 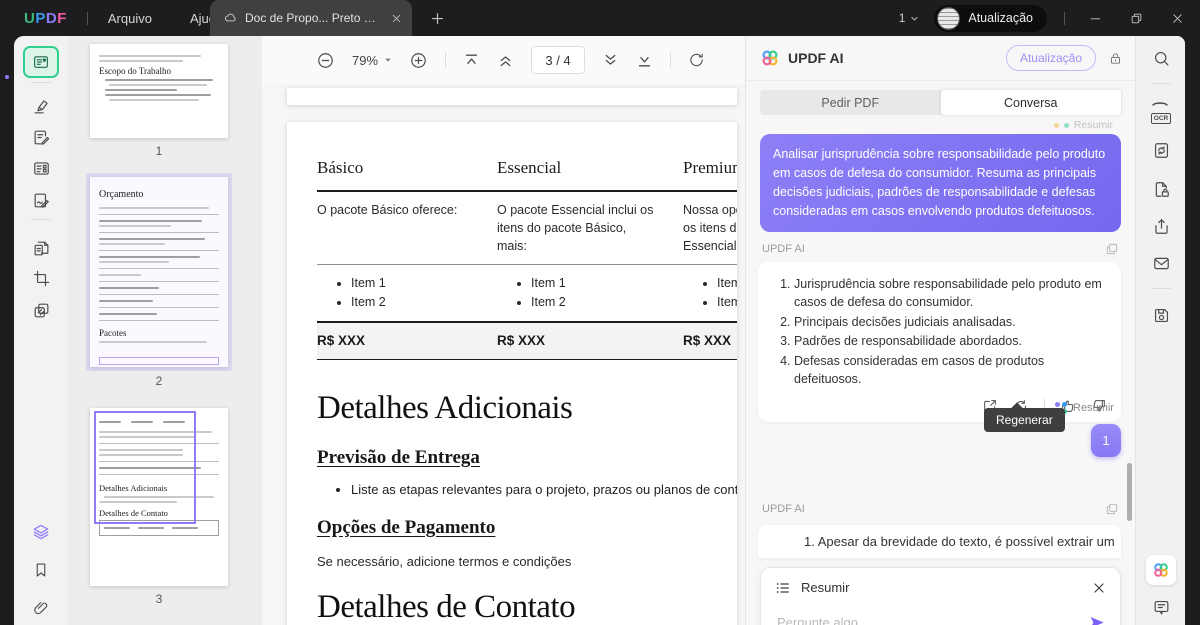 What do you see at coordinates (159, 272) in the screenshot?
I see `page-thumbnail-2: Orçamento Pacotes` at bounding box center [159, 272].